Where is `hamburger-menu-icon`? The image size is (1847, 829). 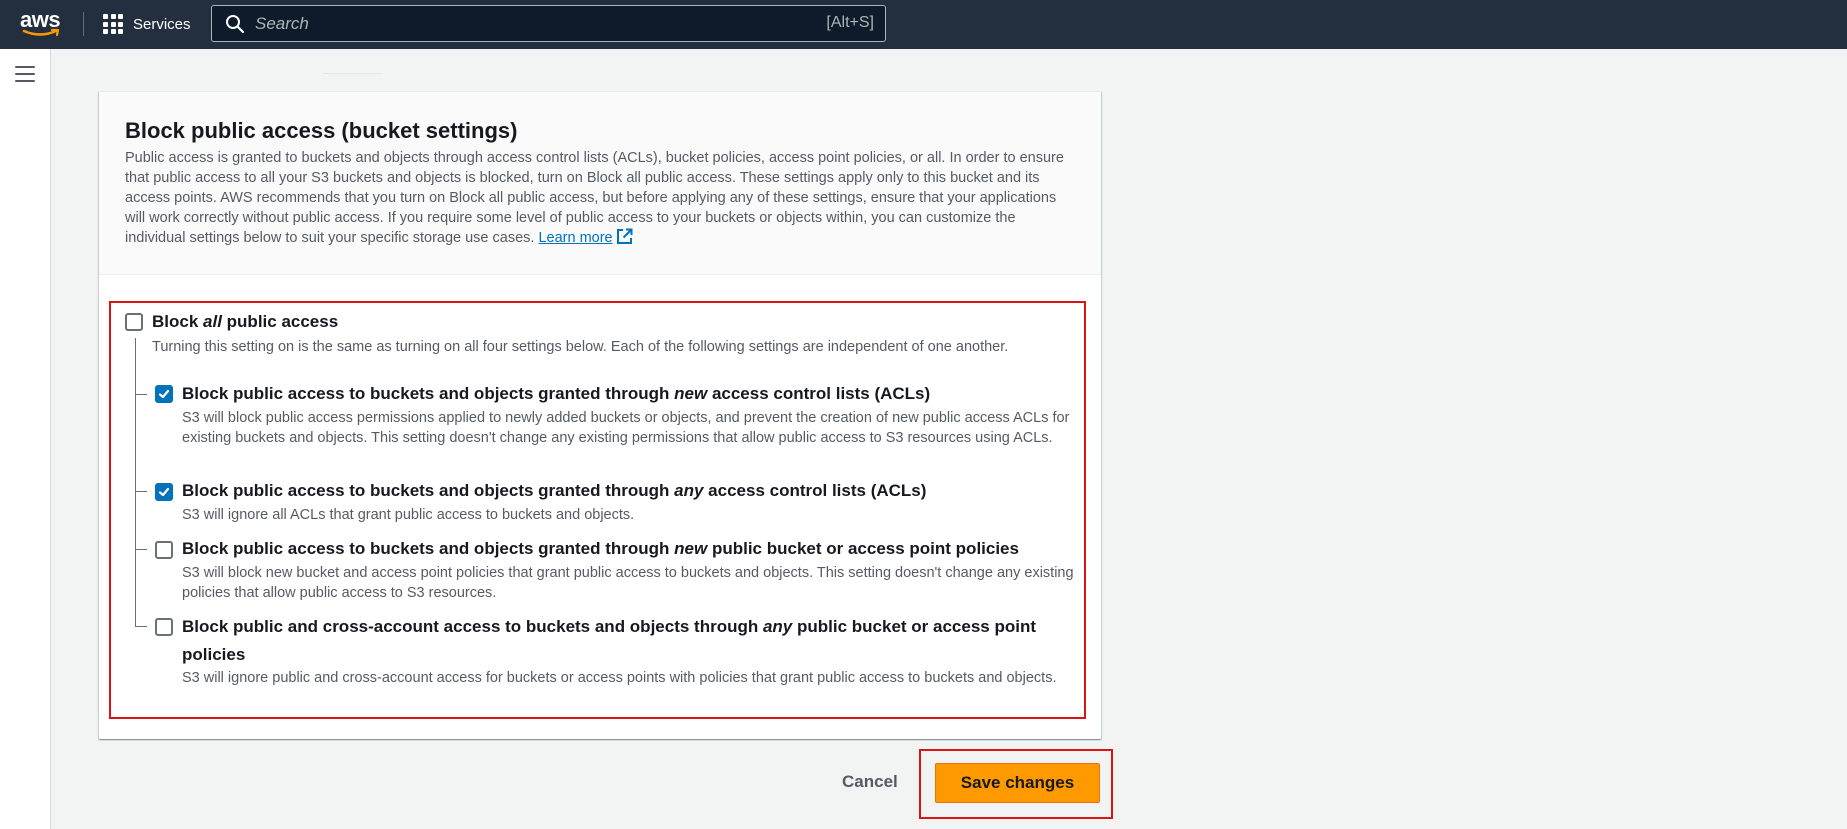 hamburger-menu-icon is located at coordinates (25, 74).